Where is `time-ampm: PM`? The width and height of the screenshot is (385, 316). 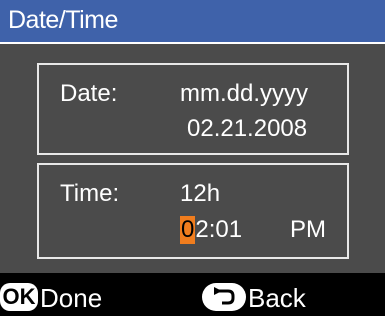 time-ampm: PM is located at coordinates (308, 230).